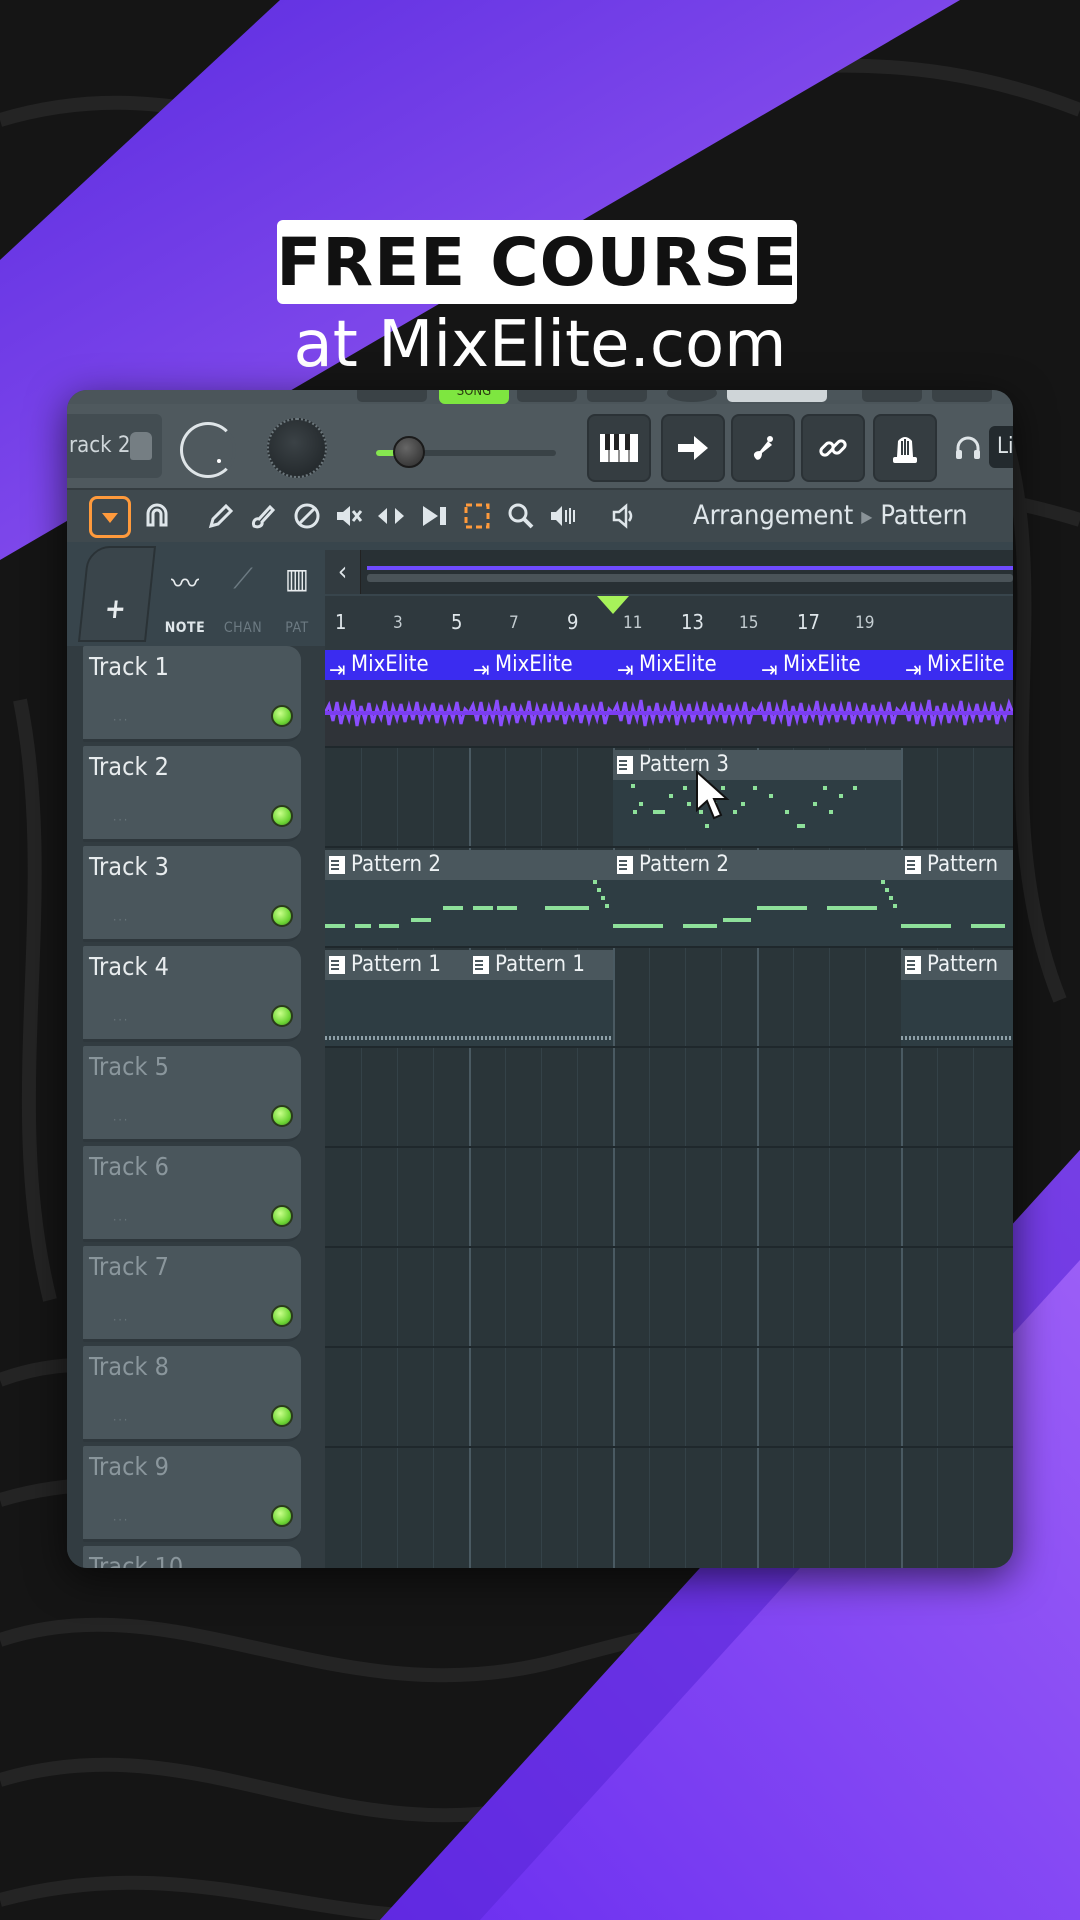 The width and height of the screenshot is (1080, 1920). What do you see at coordinates (129, 1266) in the screenshot?
I see `track-name: Track 7` at bounding box center [129, 1266].